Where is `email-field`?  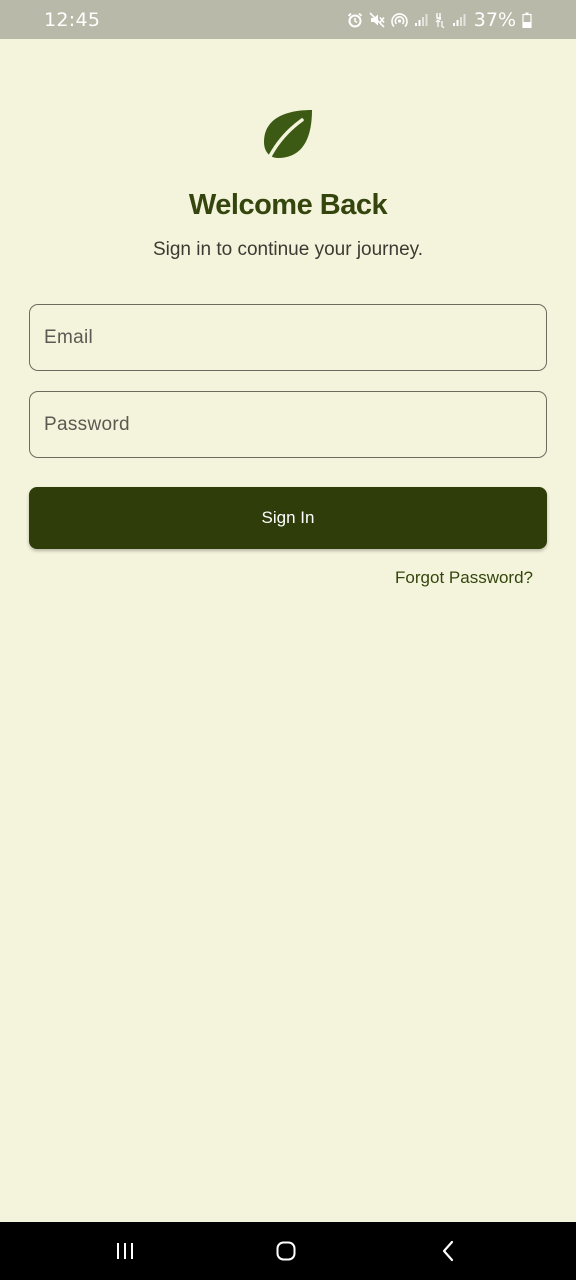 email-field is located at coordinates (288, 337).